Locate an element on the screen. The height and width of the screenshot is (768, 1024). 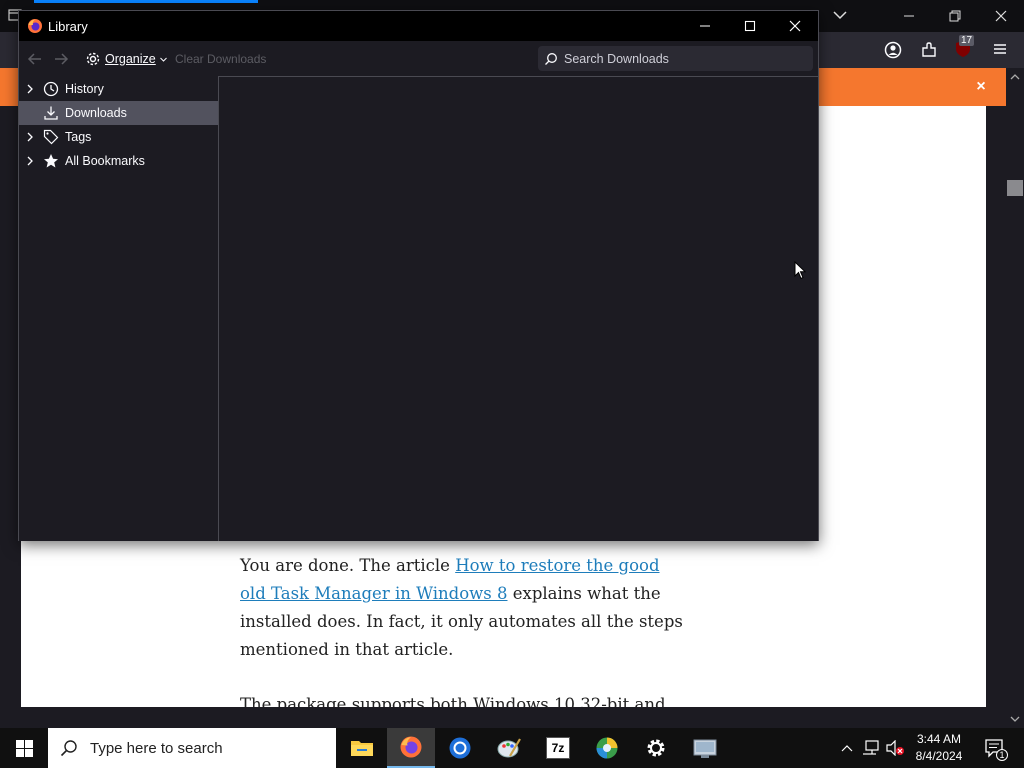
sidebar-item-history: History is located at coordinates (118, 89).